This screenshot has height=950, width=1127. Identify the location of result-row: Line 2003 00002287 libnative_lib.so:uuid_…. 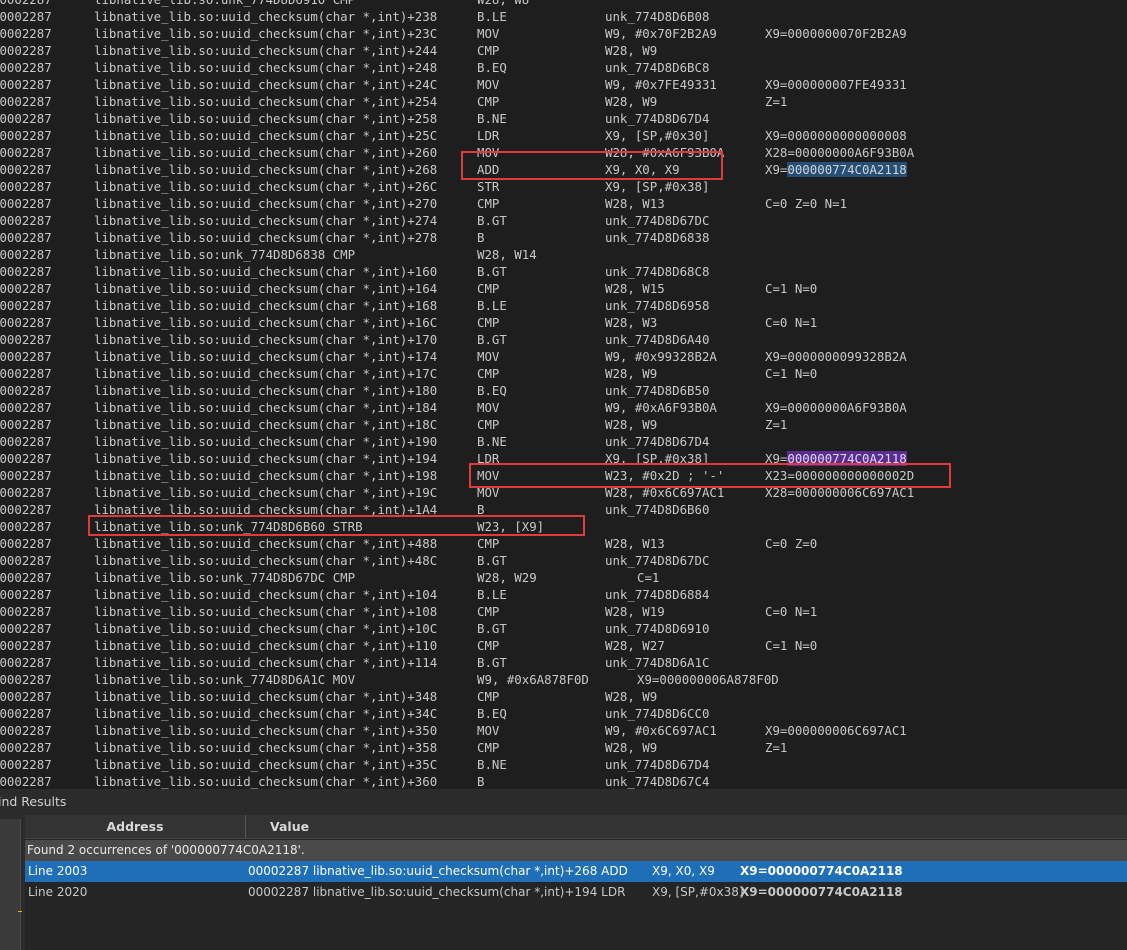
(576, 871).